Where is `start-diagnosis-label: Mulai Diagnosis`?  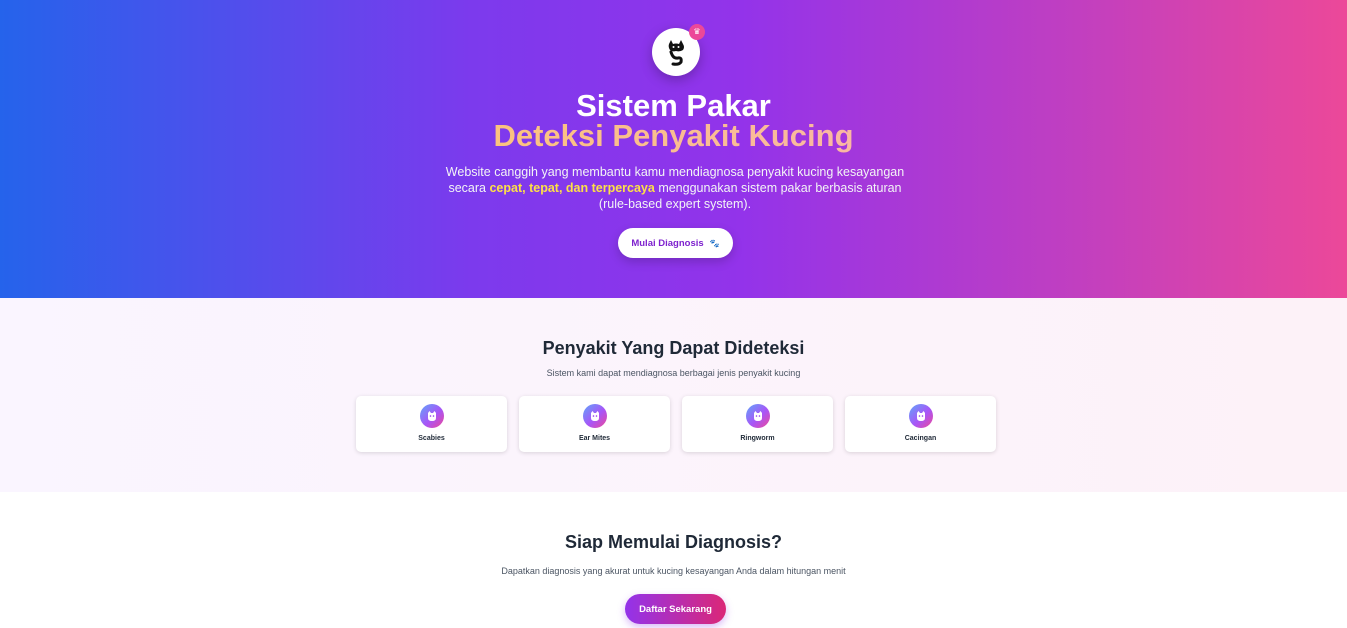 start-diagnosis-label: Mulai Diagnosis is located at coordinates (667, 243).